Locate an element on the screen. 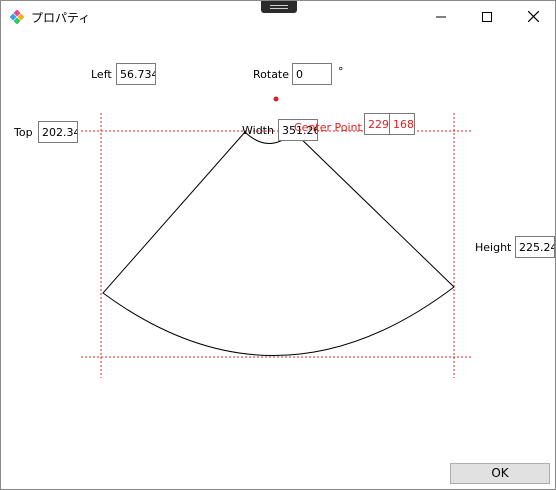  rotate-handle is located at coordinates (276, 99).